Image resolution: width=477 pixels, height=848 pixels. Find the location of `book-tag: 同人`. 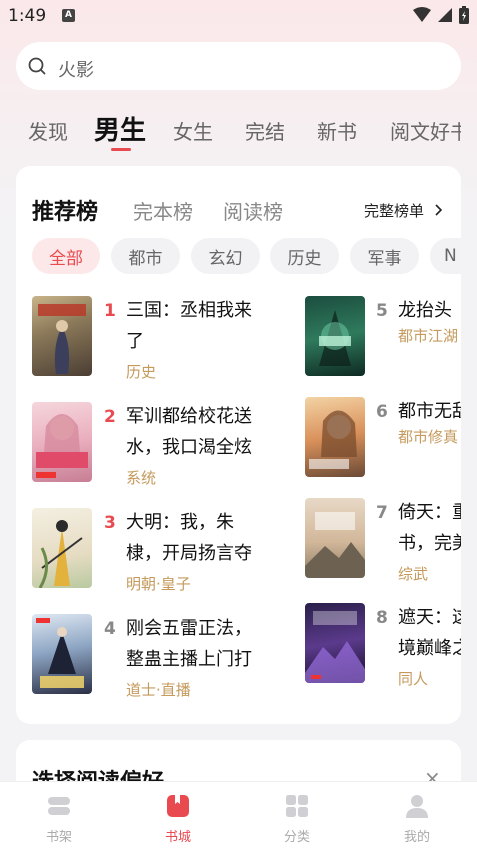

book-tag: 同人 is located at coordinates (413, 679).